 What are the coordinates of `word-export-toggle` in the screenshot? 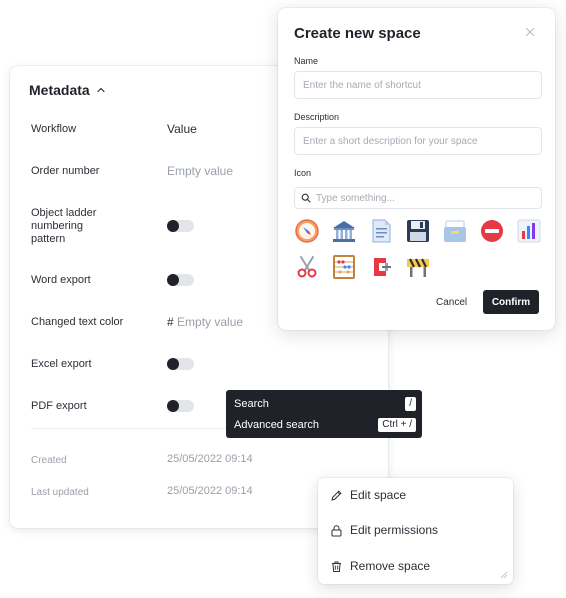 It's located at (180, 280).